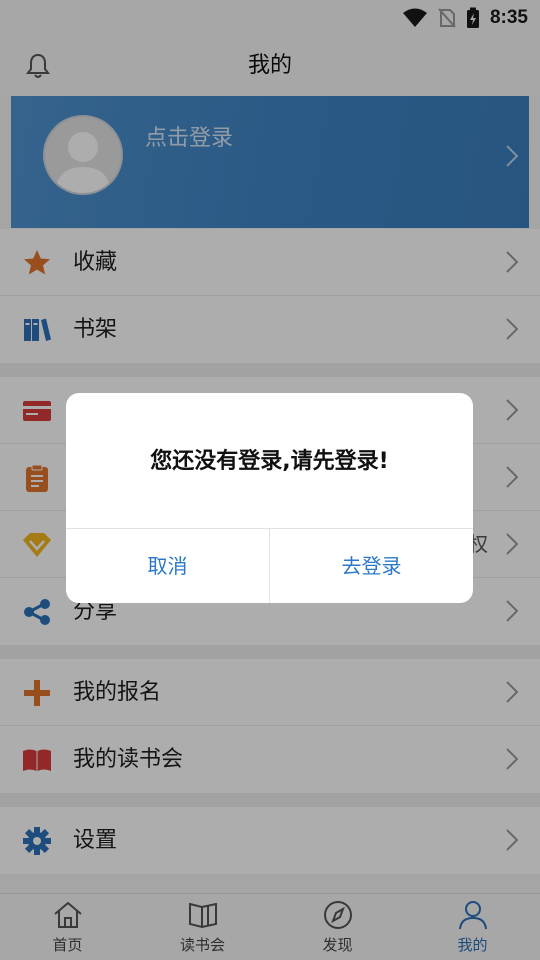 Image resolution: width=540 pixels, height=960 pixels. What do you see at coordinates (269, 461) in the screenshot?
I see `dialog-message: 您还没有登录,请先登录!` at bounding box center [269, 461].